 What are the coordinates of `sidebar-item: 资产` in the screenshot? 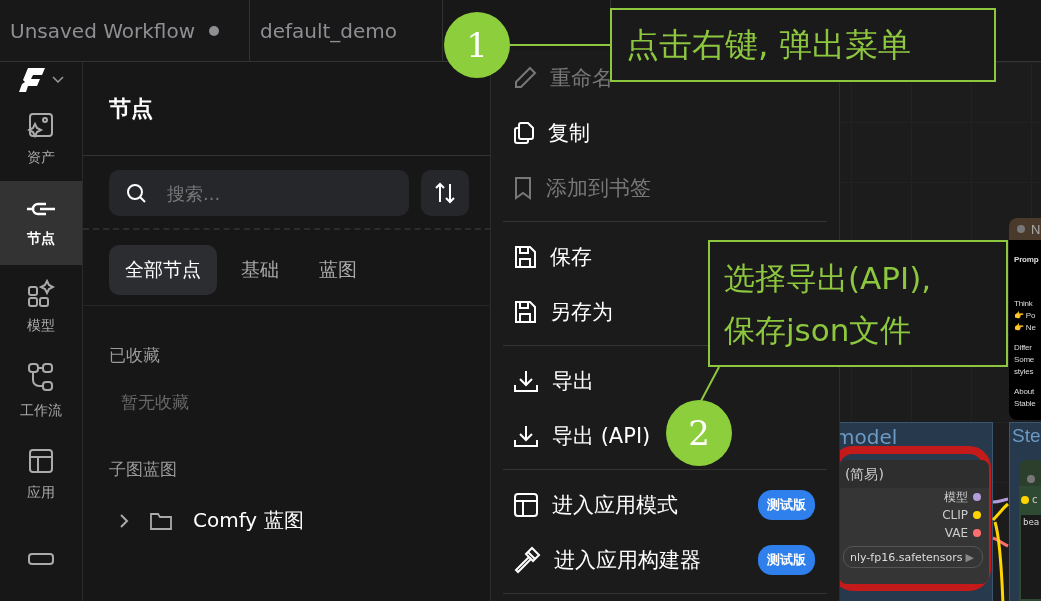 It's located at (41, 139).